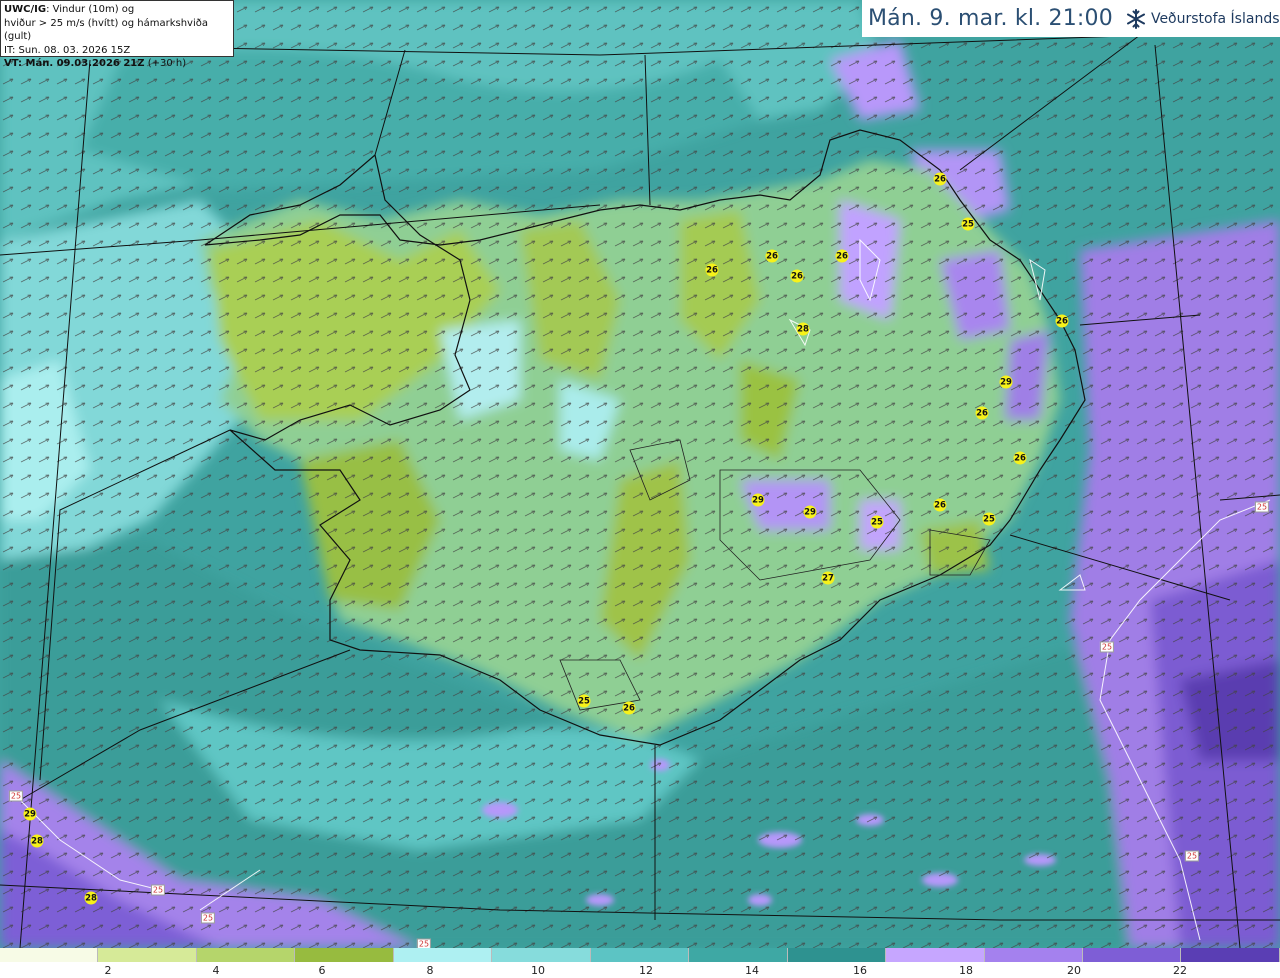 This screenshot has height=978, width=1280. What do you see at coordinates (322, 970) in the screenshot?
I see `legend-tick-label: 6` at bounding box center [322, 970].